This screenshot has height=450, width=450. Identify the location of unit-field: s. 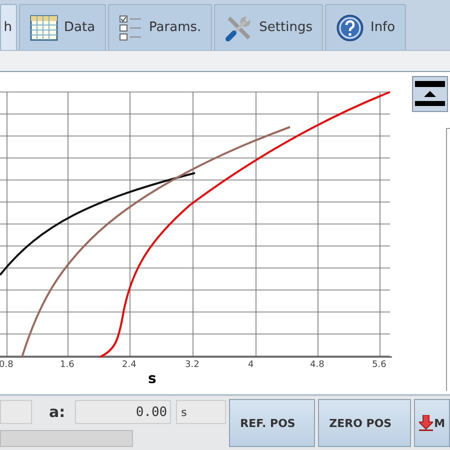
(201, 412).